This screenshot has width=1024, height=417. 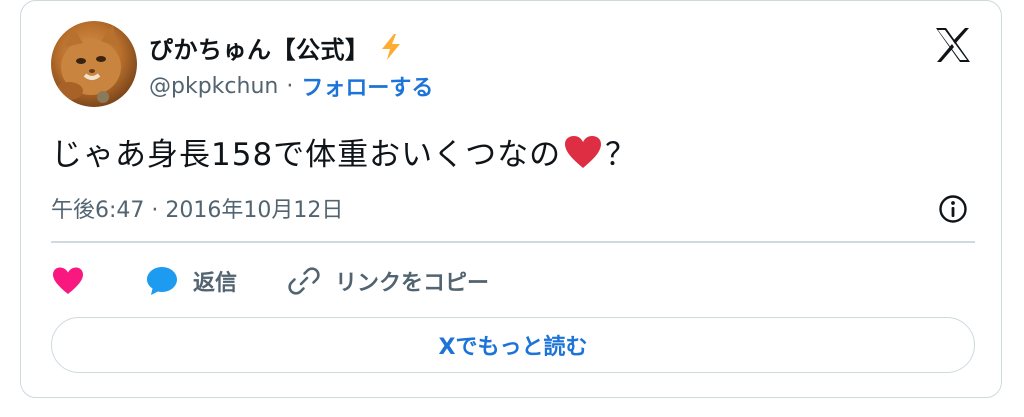 I want to click on tweet-text-main: じゃあ身長158で体重おいくつなの, so click(x=306, y=155).